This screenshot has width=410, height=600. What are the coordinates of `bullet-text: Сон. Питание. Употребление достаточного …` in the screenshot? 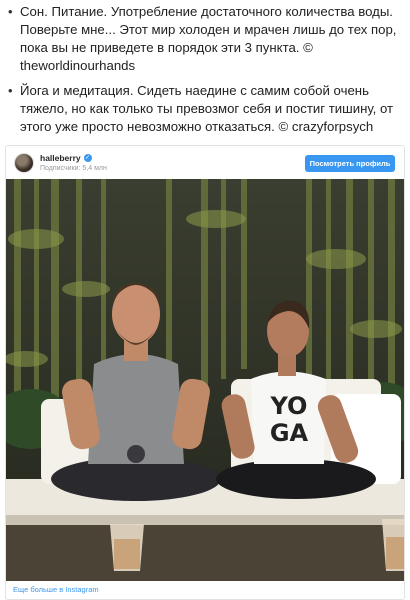 It's located at (208, 38).